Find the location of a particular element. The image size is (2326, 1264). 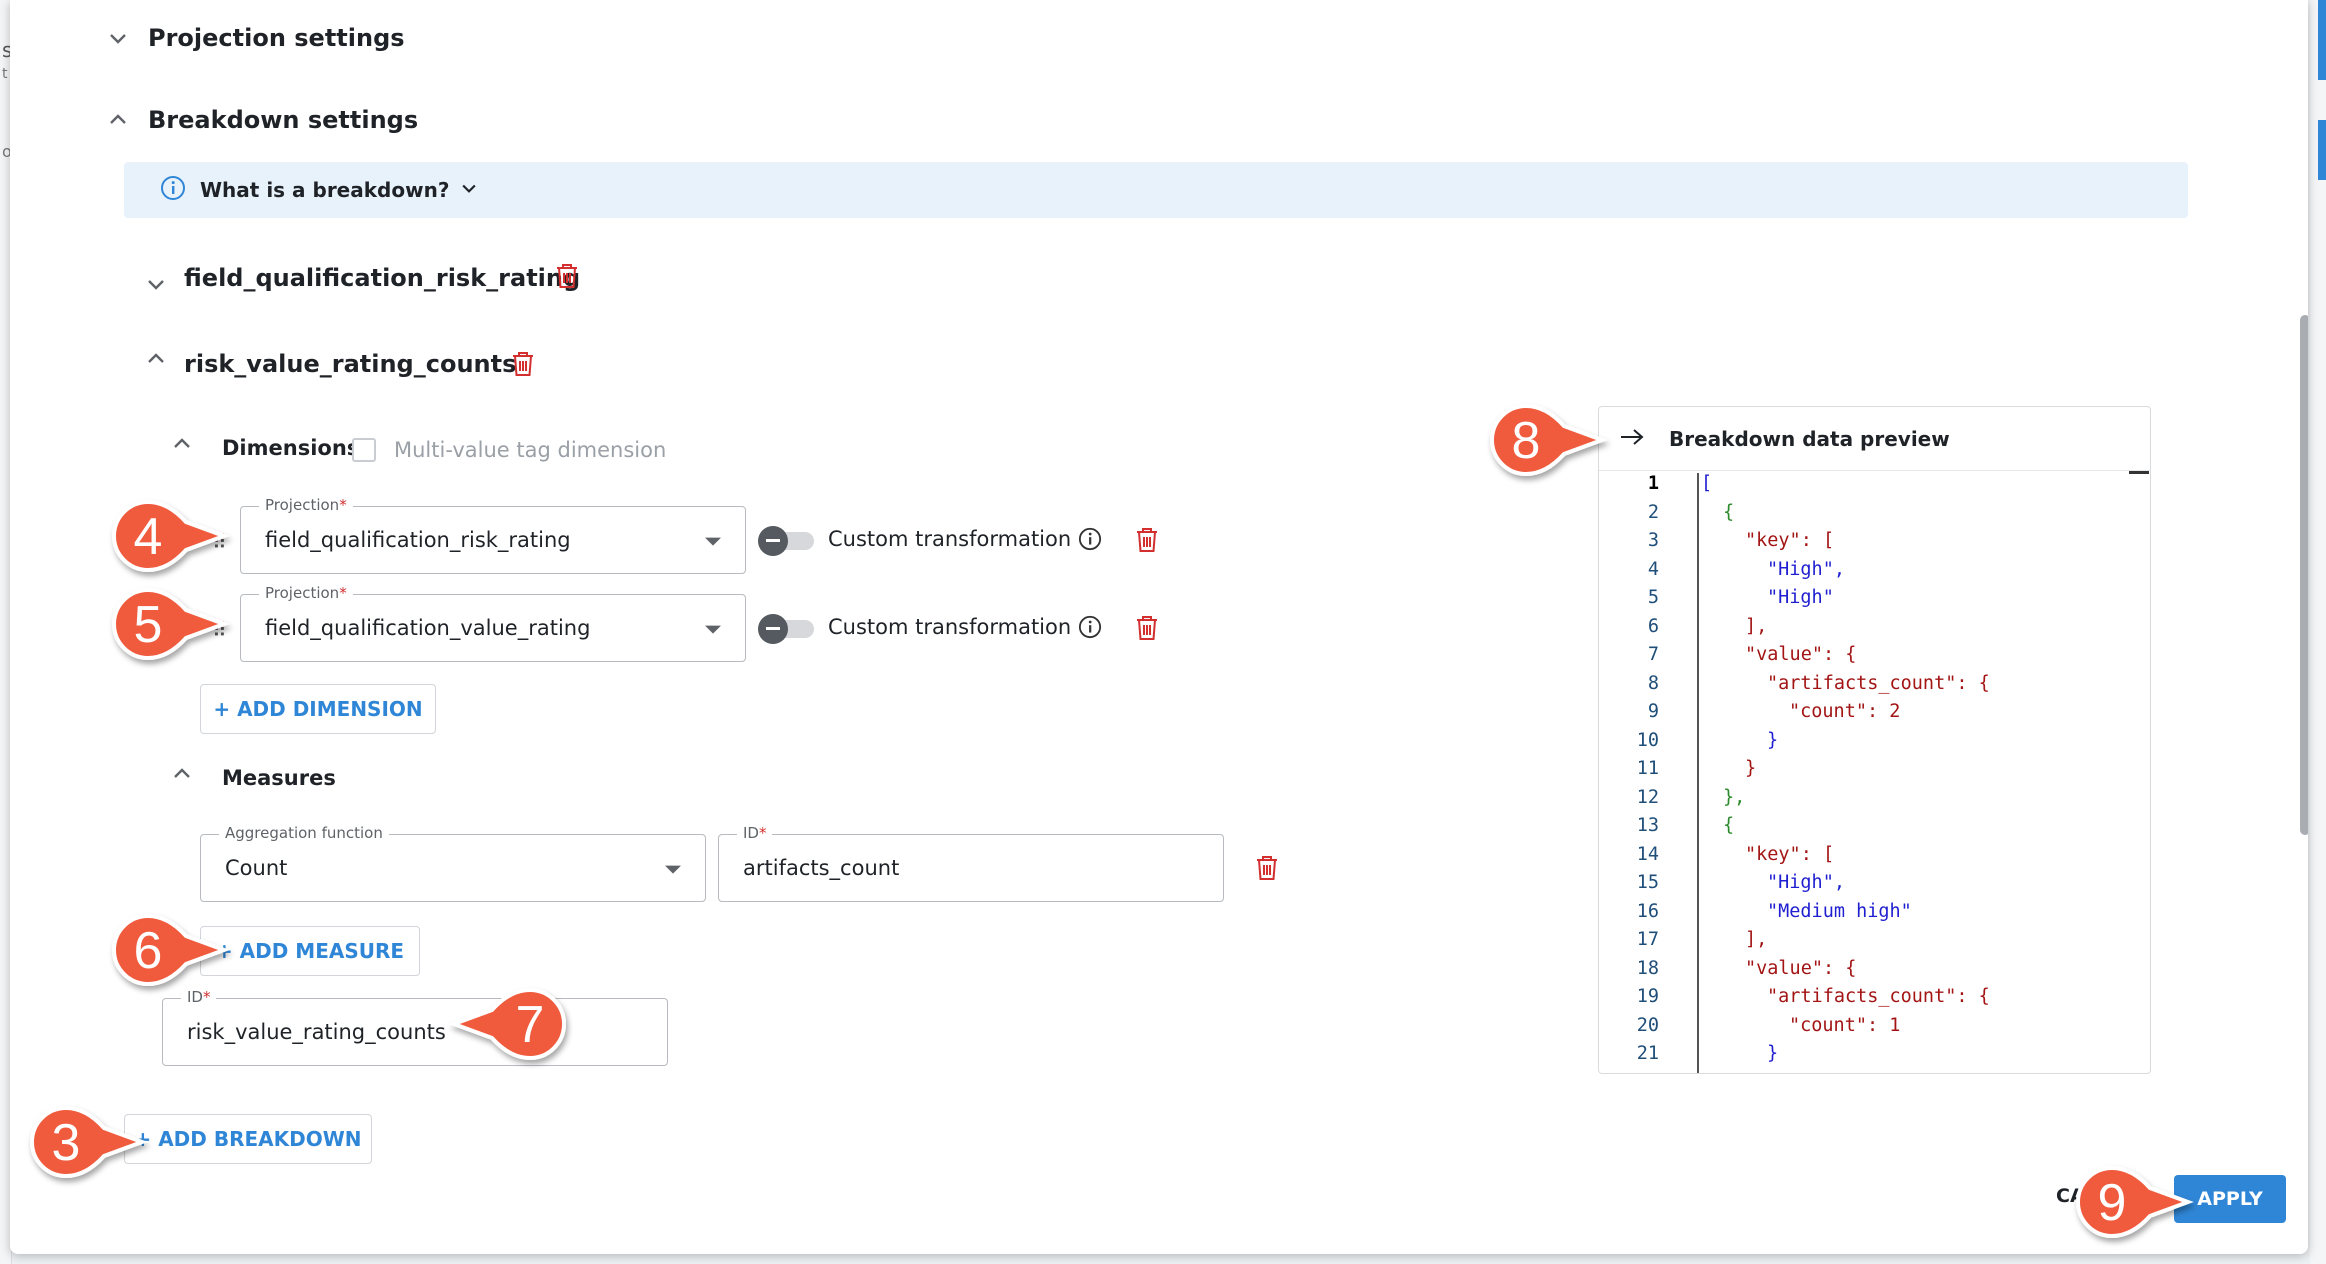

multi-value-checkbox is located at coordinates (364, 450).